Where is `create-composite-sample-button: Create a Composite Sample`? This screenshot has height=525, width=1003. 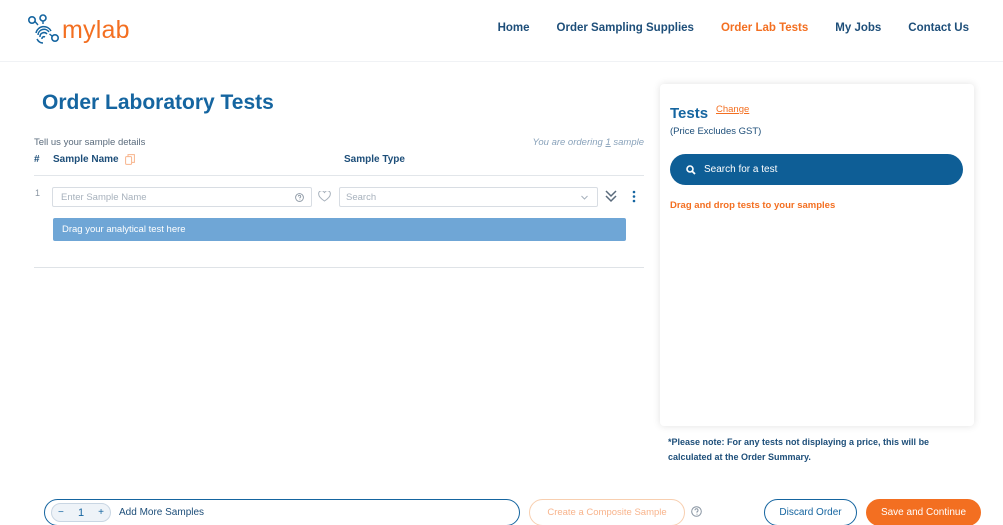
create-composite-sample-button: Create a Composite Sample is located at coordinates (607, 512).